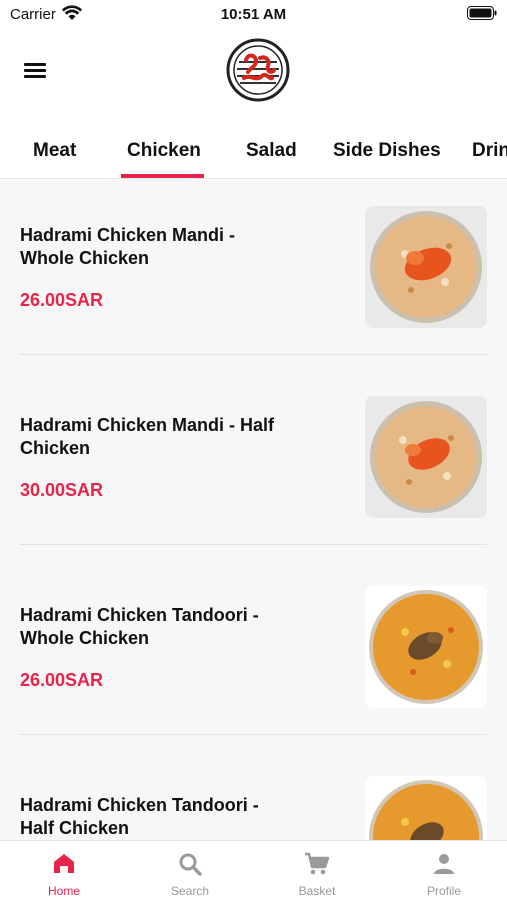 The image size is (507, 901). I want to click on bottom-navigation: Home Search Basket Profile, so click(253, 870).